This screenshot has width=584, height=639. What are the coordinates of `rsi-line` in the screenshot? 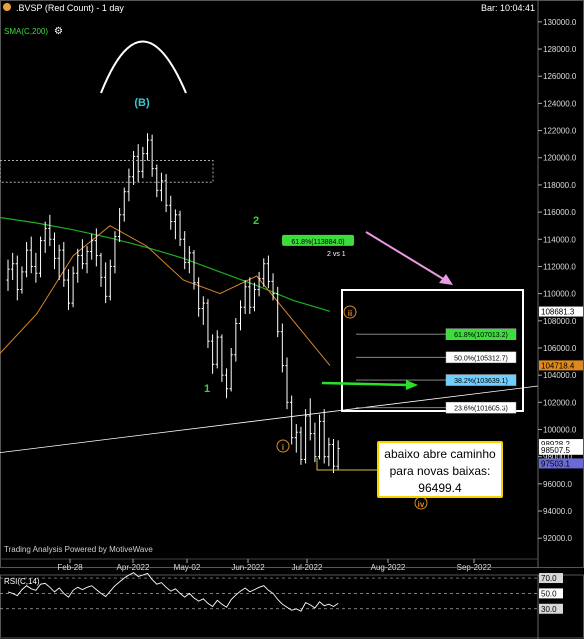 It's located at (173, 592).